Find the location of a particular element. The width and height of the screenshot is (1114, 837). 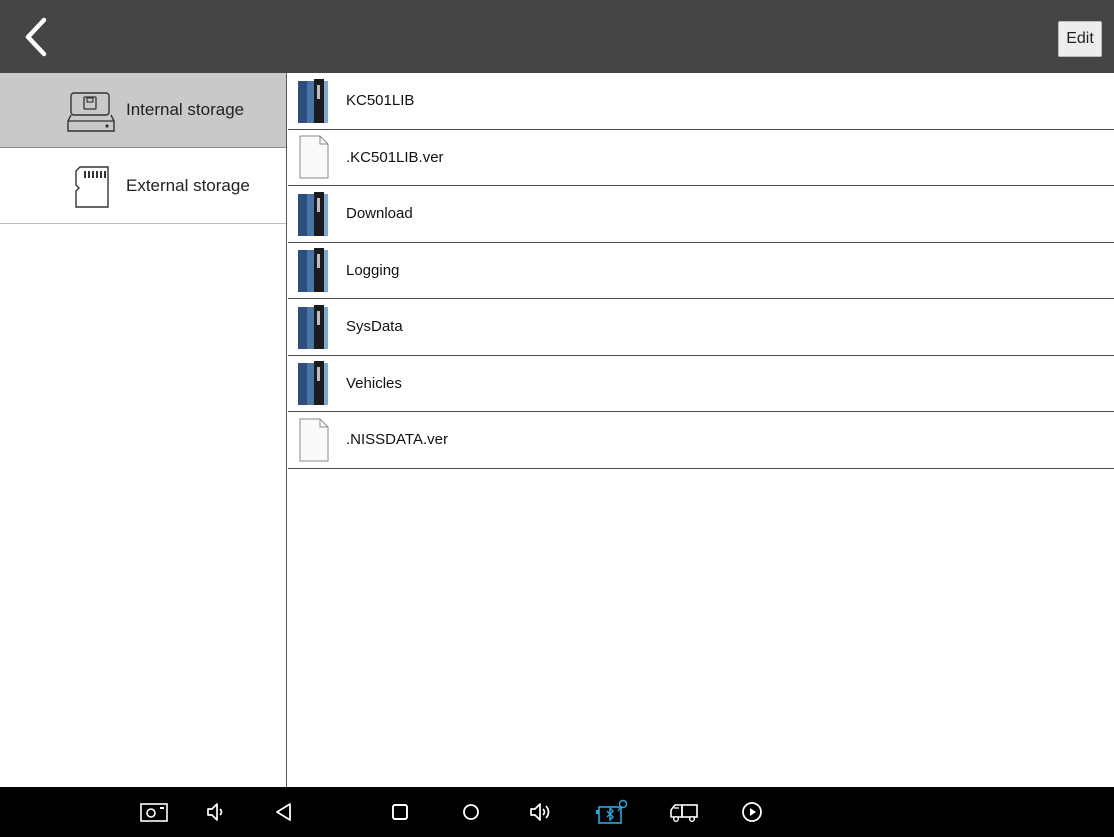

vci-connection-button is located at coordinates (612, 812).